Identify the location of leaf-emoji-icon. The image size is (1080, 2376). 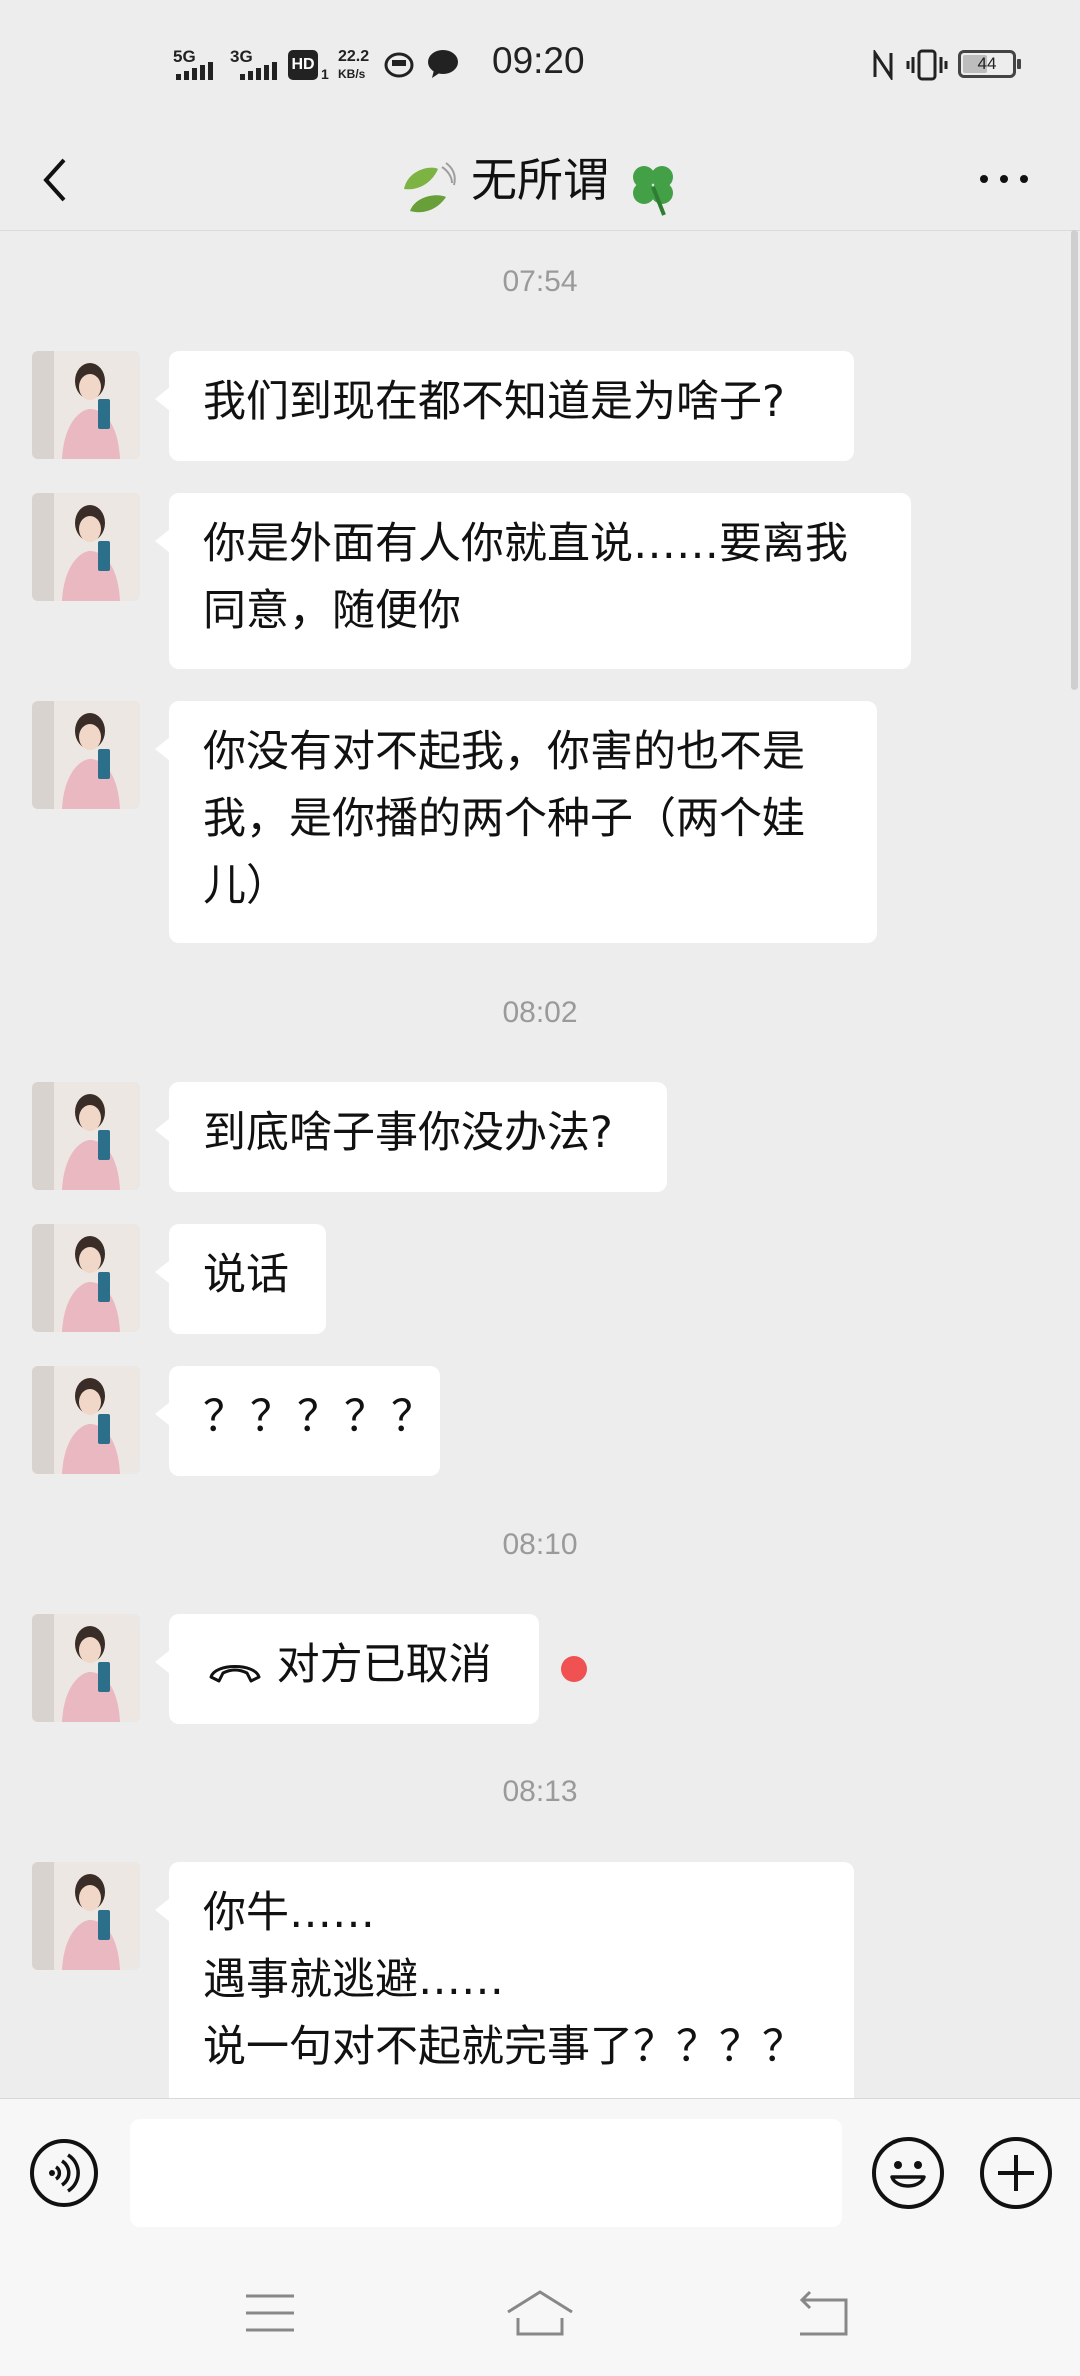
(427, 181).